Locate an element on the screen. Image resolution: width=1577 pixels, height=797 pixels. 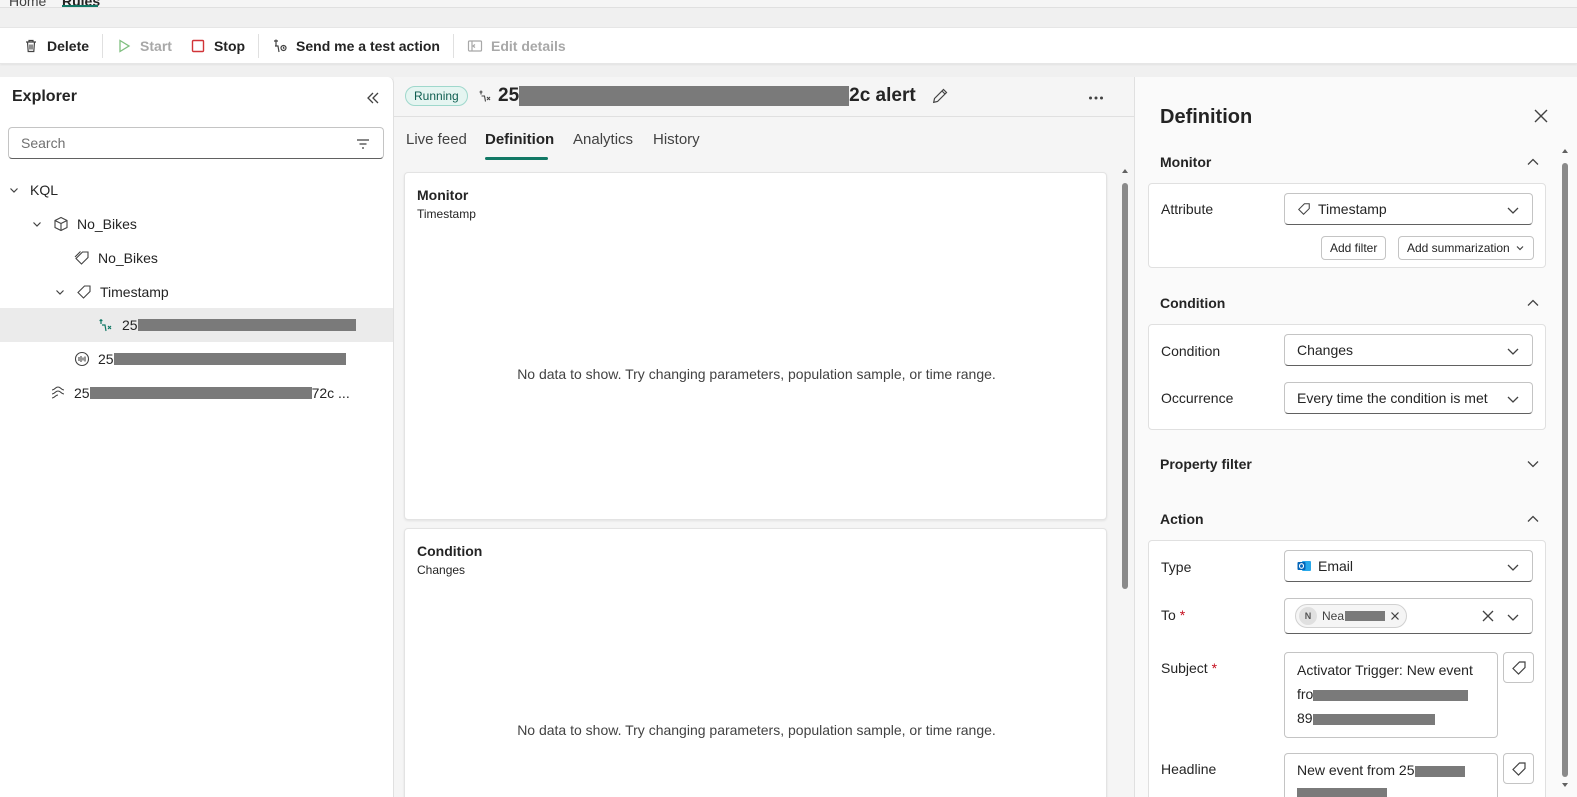
tree-item-eventstream: 25 is located at coordinates (196, 359).